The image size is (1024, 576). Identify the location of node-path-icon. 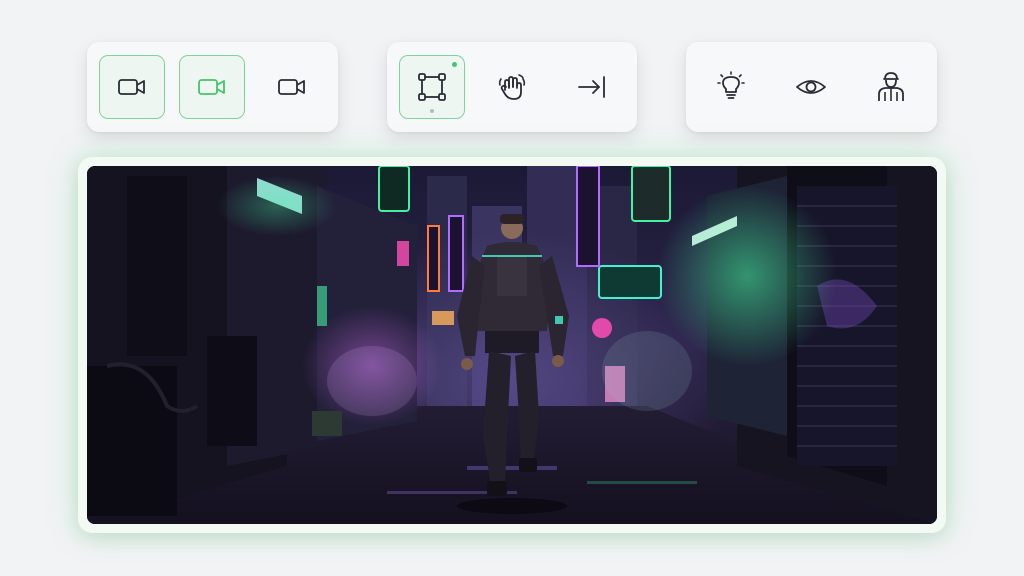
(432, 87).